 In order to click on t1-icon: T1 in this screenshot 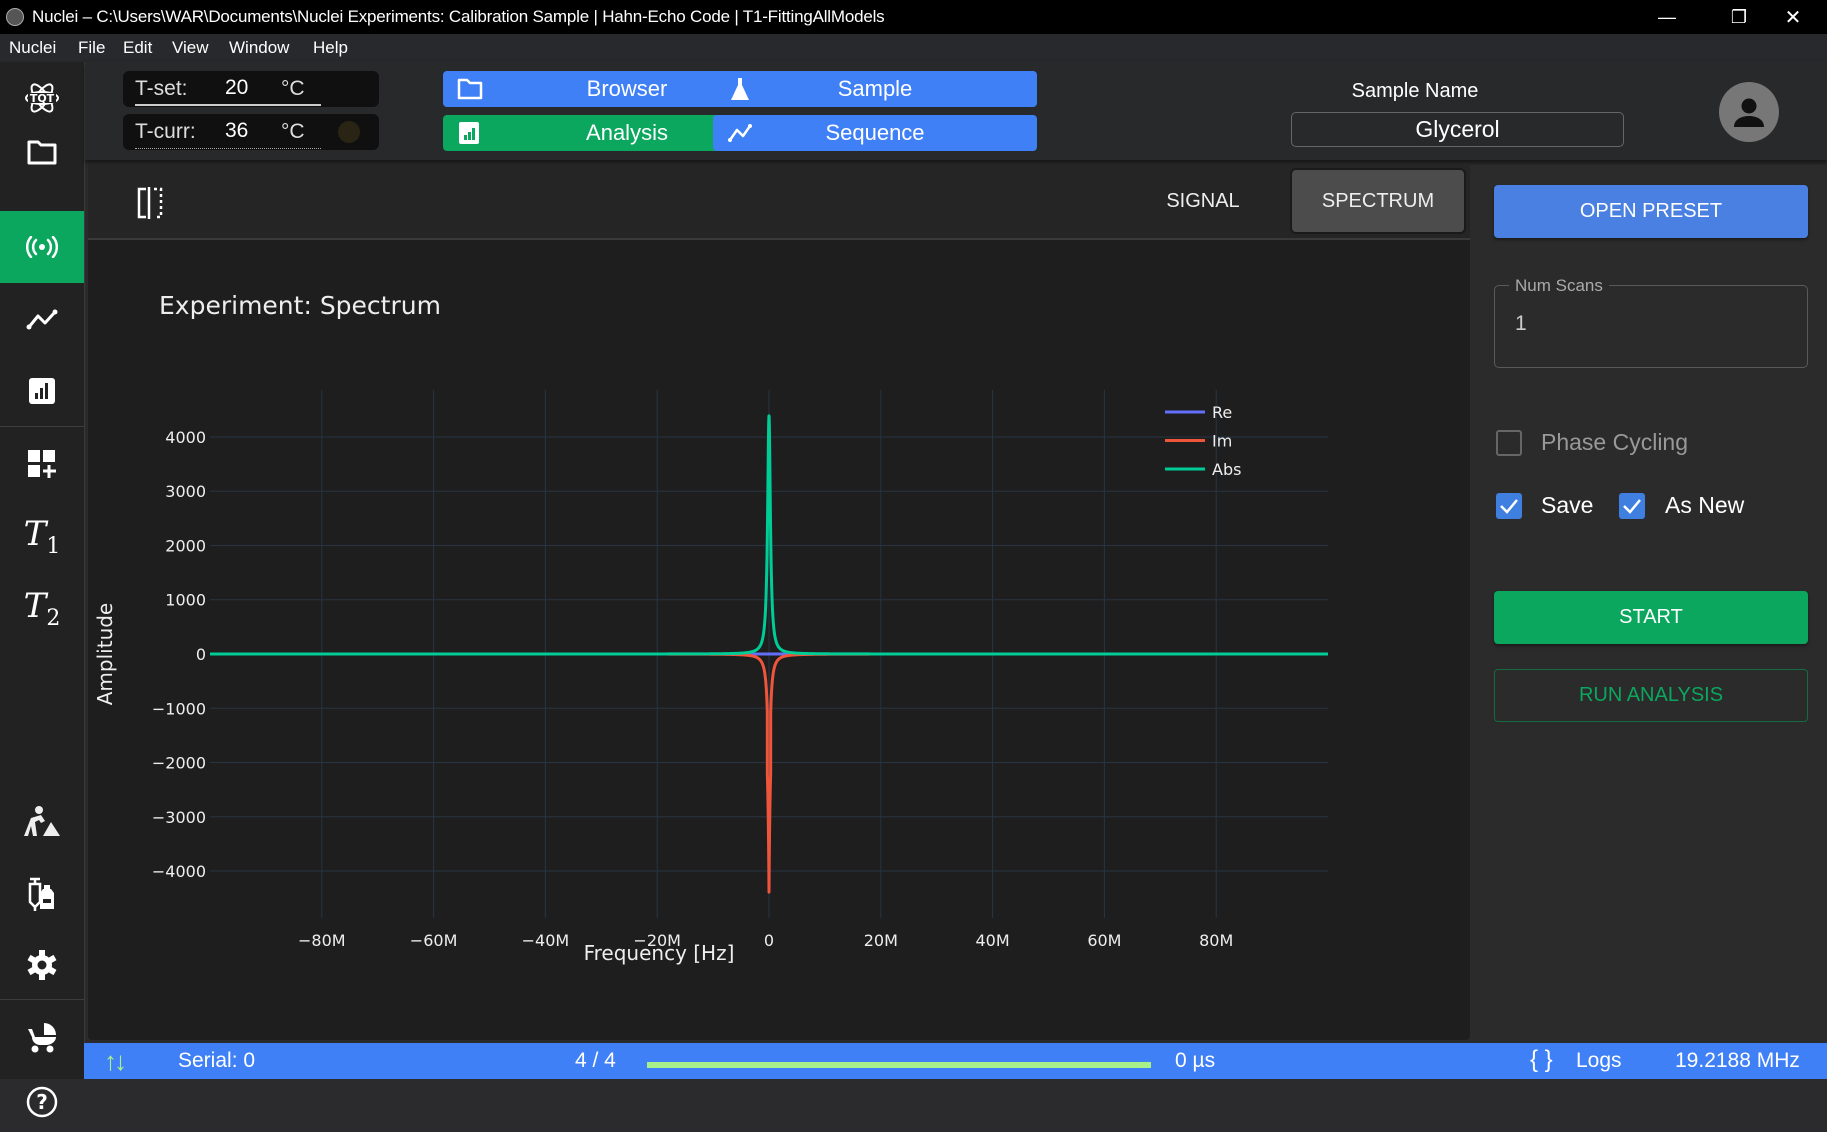, I will do `click(42, 536)`.